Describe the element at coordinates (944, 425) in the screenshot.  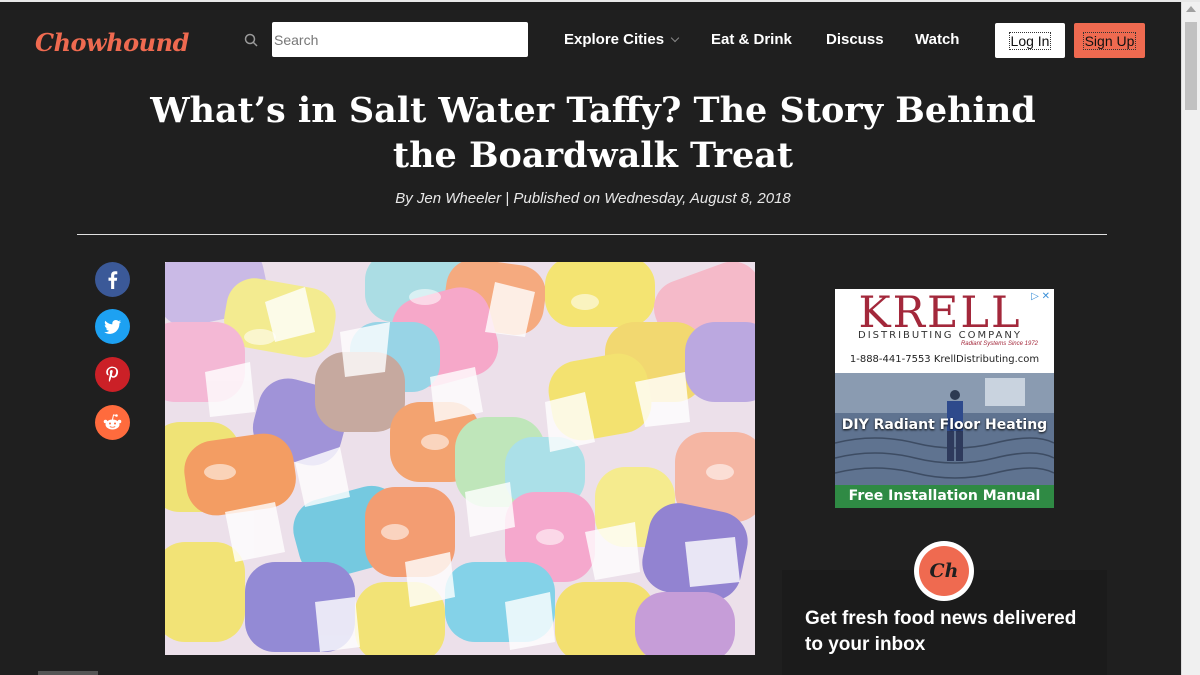
I see `ad-headline: DIY Radiant Floor Heating` at that location.